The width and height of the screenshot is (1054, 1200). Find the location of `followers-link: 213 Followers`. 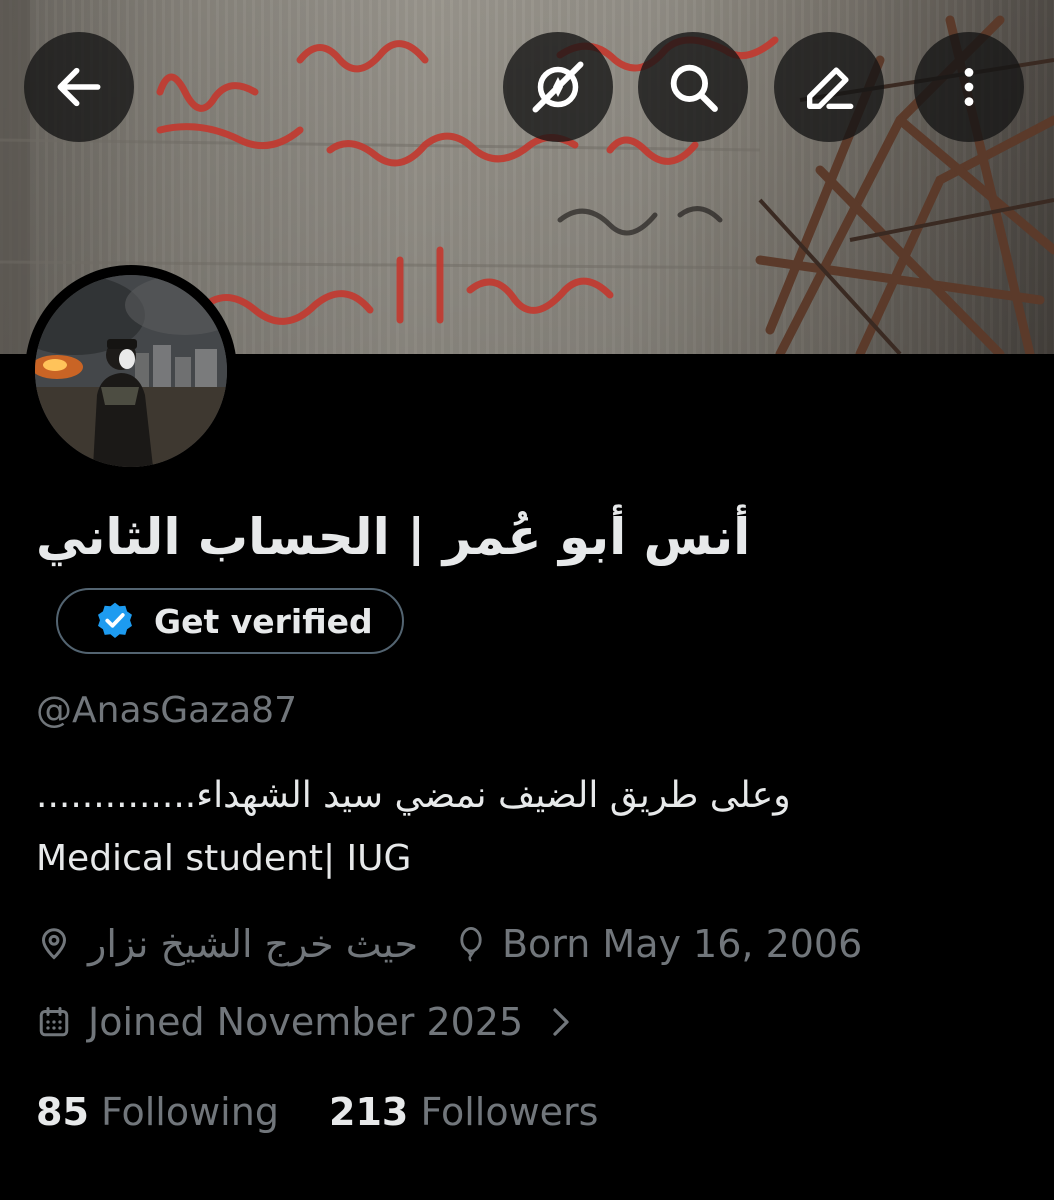

followers-link: 213 Followers is located at coordinates (463, 1112).